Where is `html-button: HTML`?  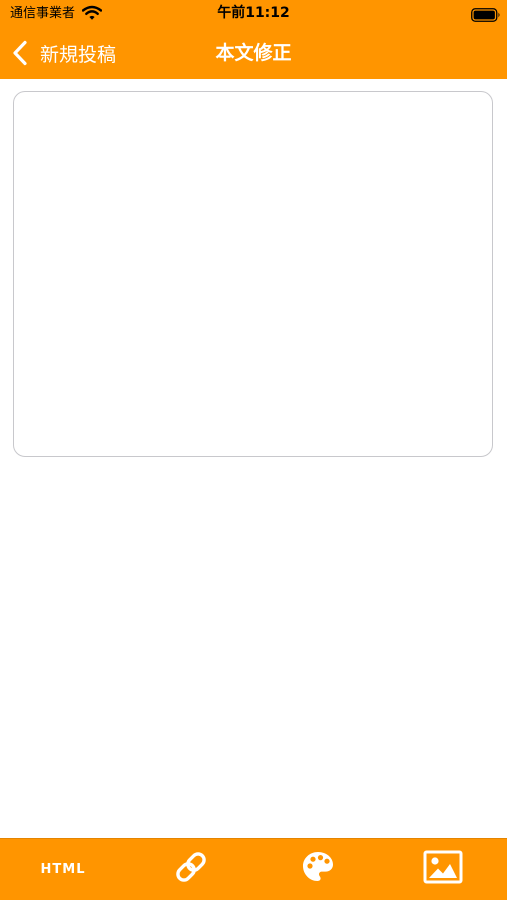
html-button: HTML is located at coordinates (63, 869).